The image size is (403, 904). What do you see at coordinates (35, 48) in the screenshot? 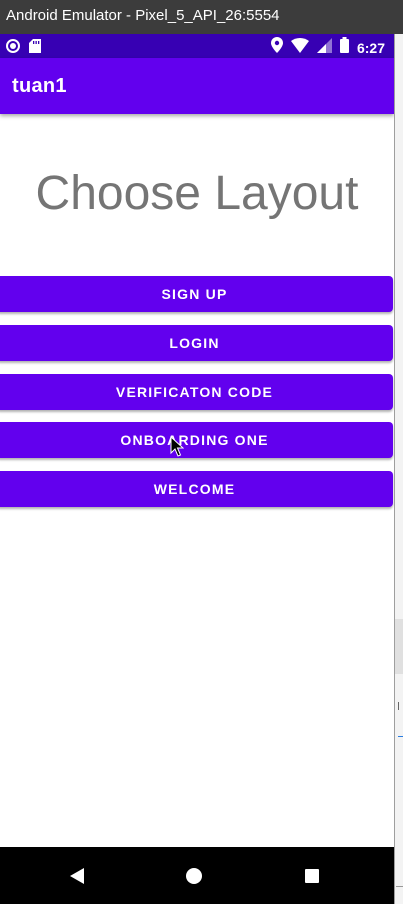
I see `sd-card-icon` at bounding box center [35, 48].